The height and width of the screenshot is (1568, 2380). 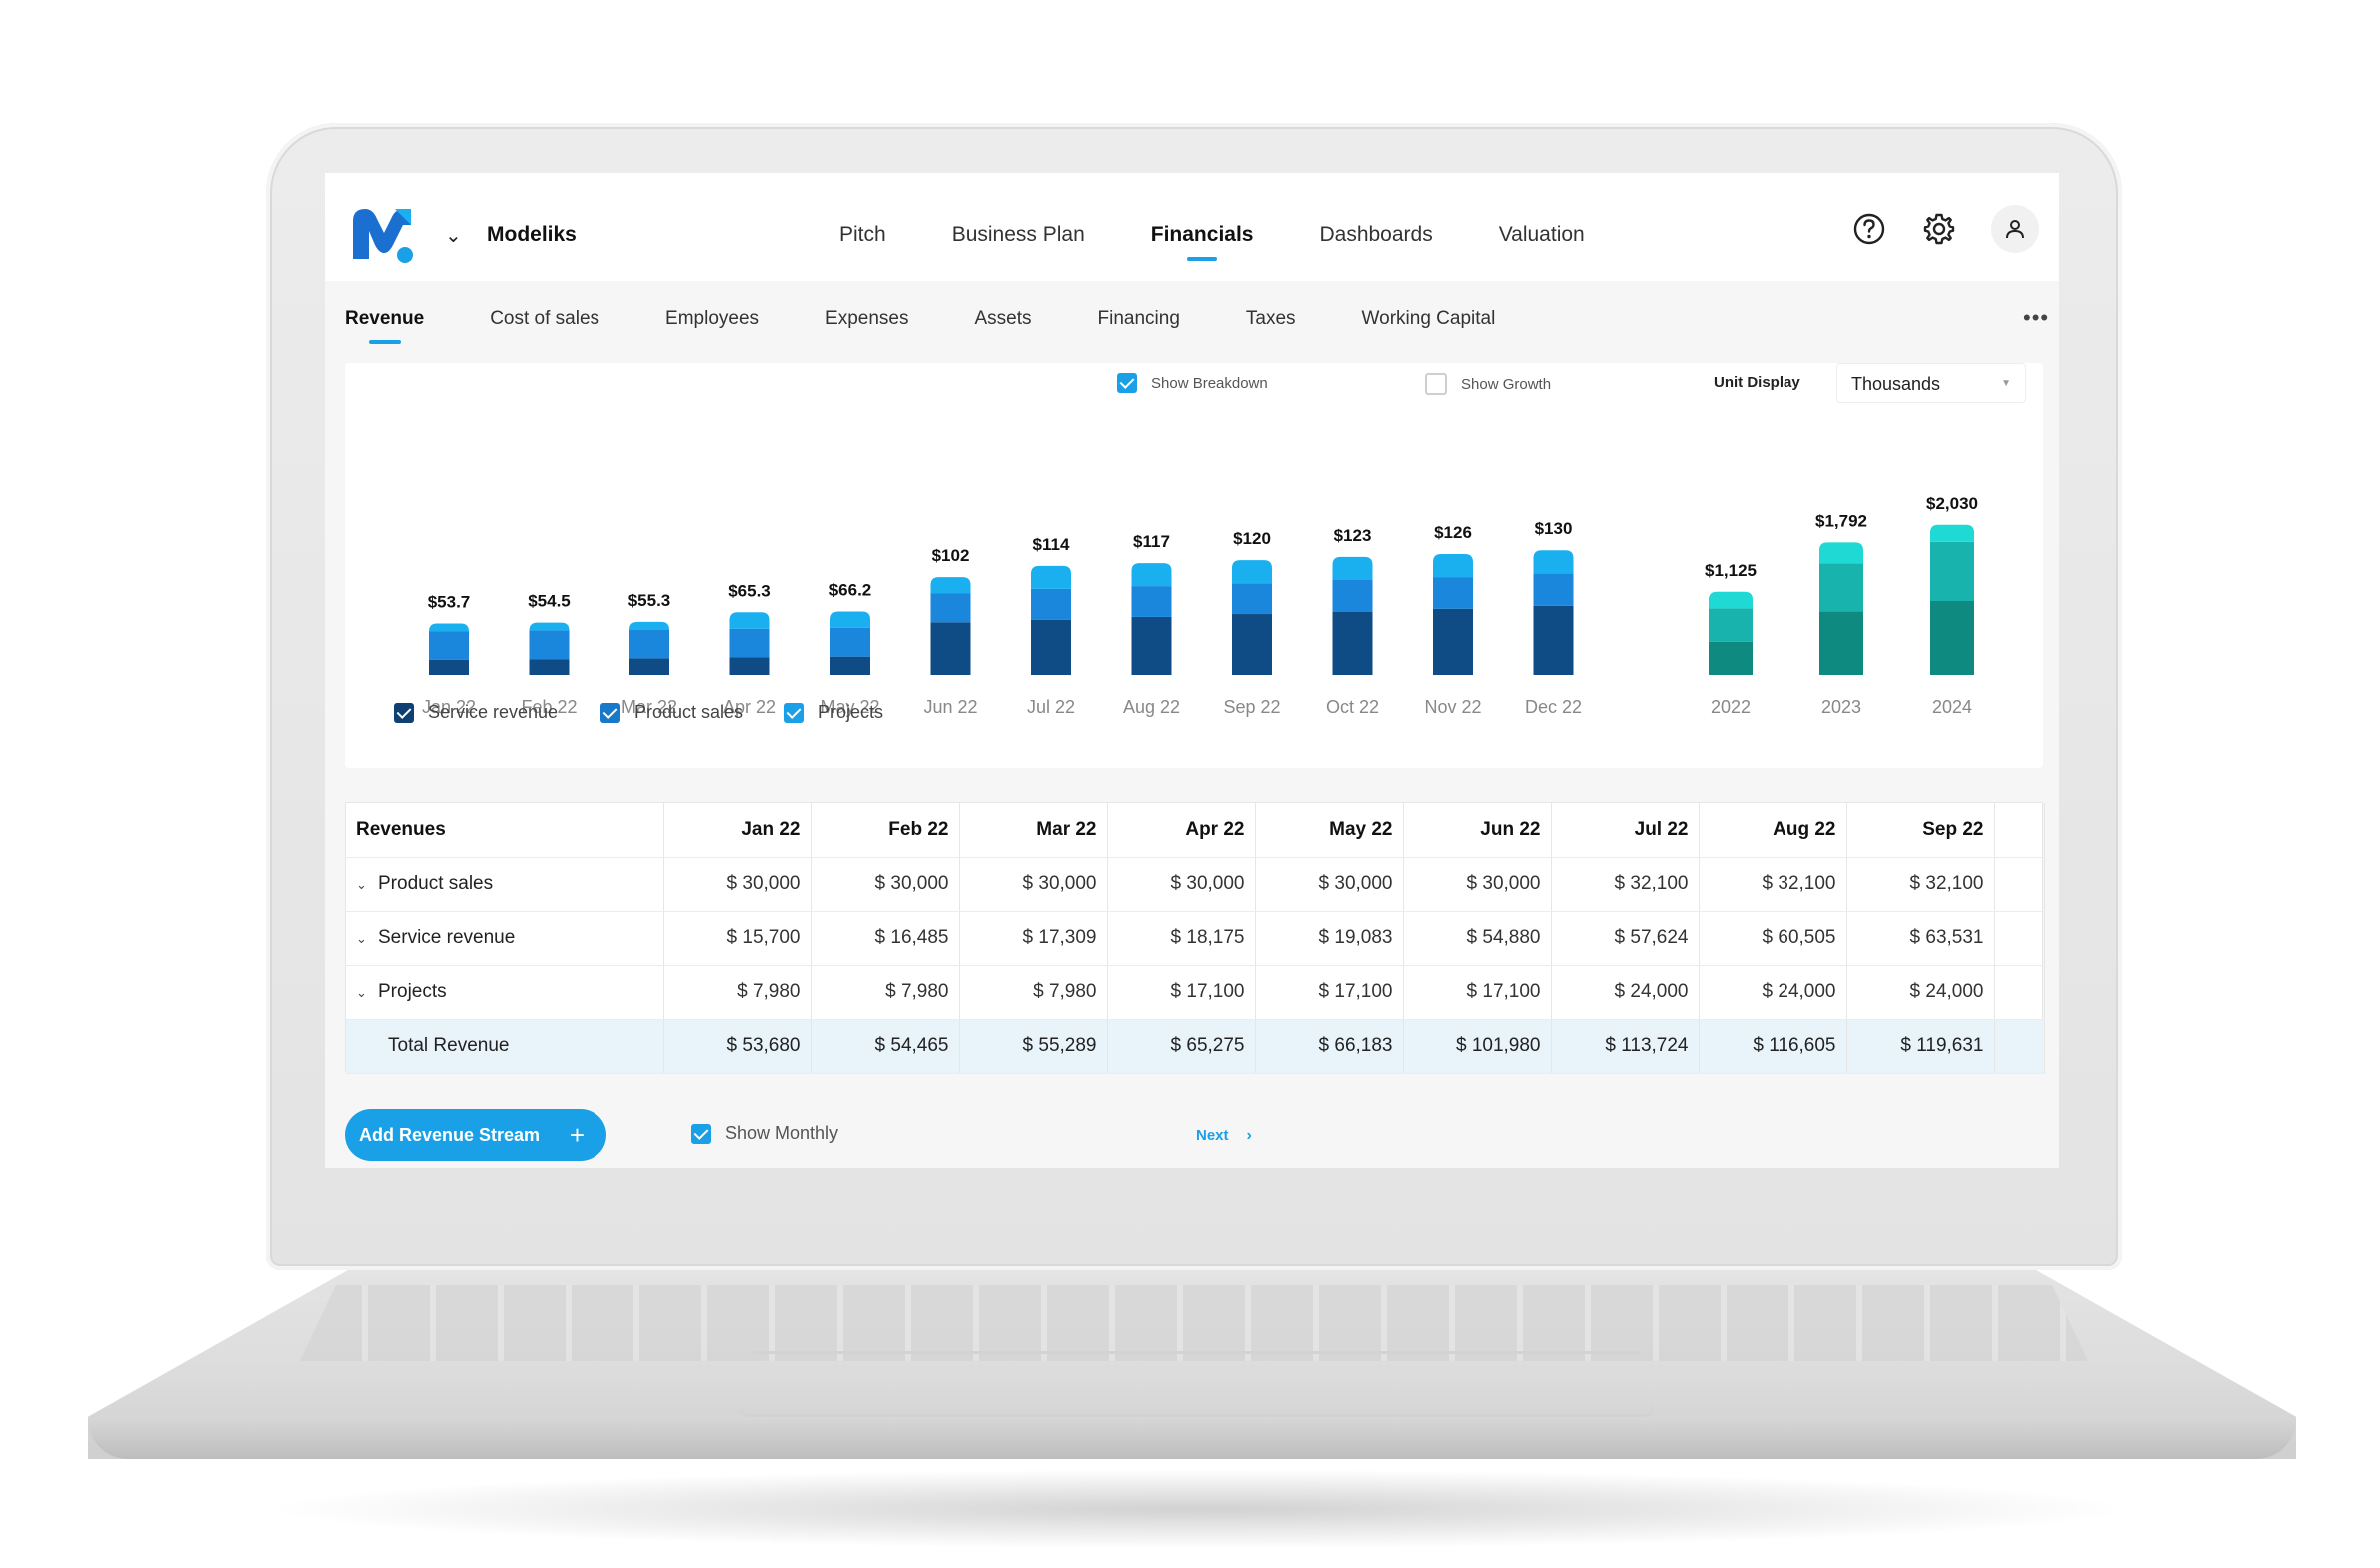 What do you see at coordinates (1203, 235) in the screenshot?
I see `nav-financials: Financials` at bounding box center [1203, 235].